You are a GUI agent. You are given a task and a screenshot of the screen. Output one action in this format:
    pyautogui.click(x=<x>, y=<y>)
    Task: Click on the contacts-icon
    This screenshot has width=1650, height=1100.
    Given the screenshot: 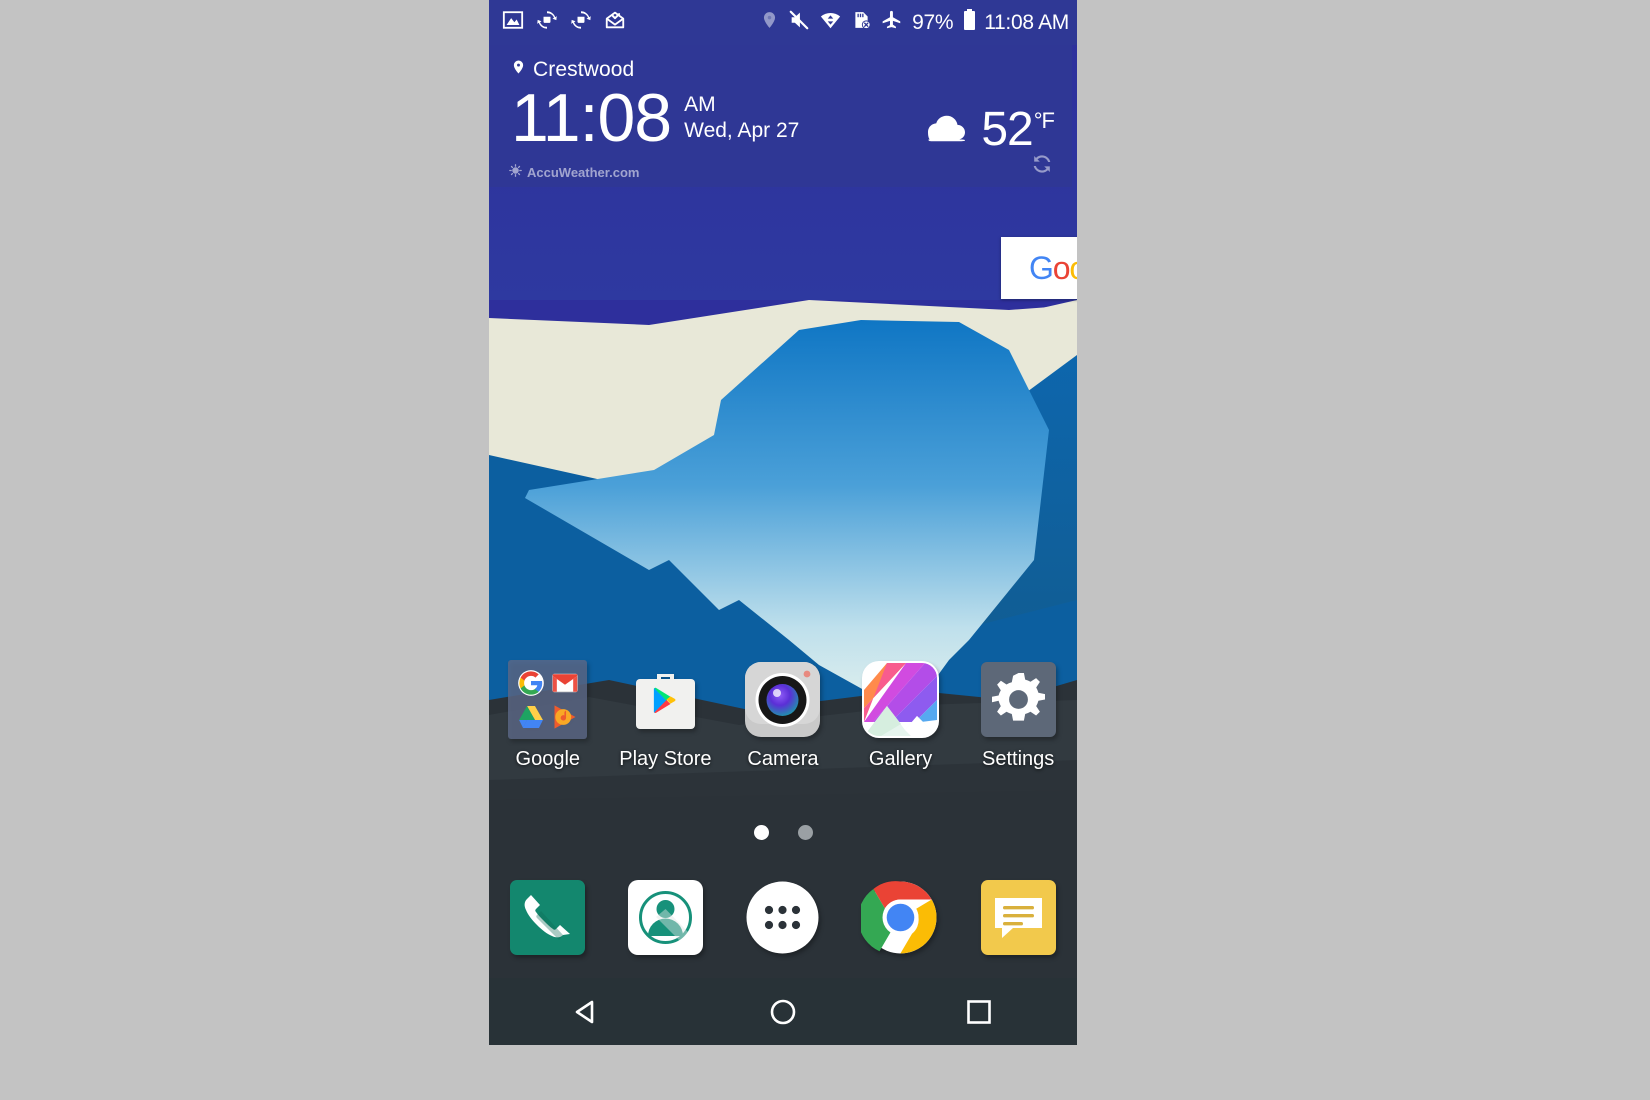 What is the action you would take?
    pyautogui.click(x=665, y=917)
    